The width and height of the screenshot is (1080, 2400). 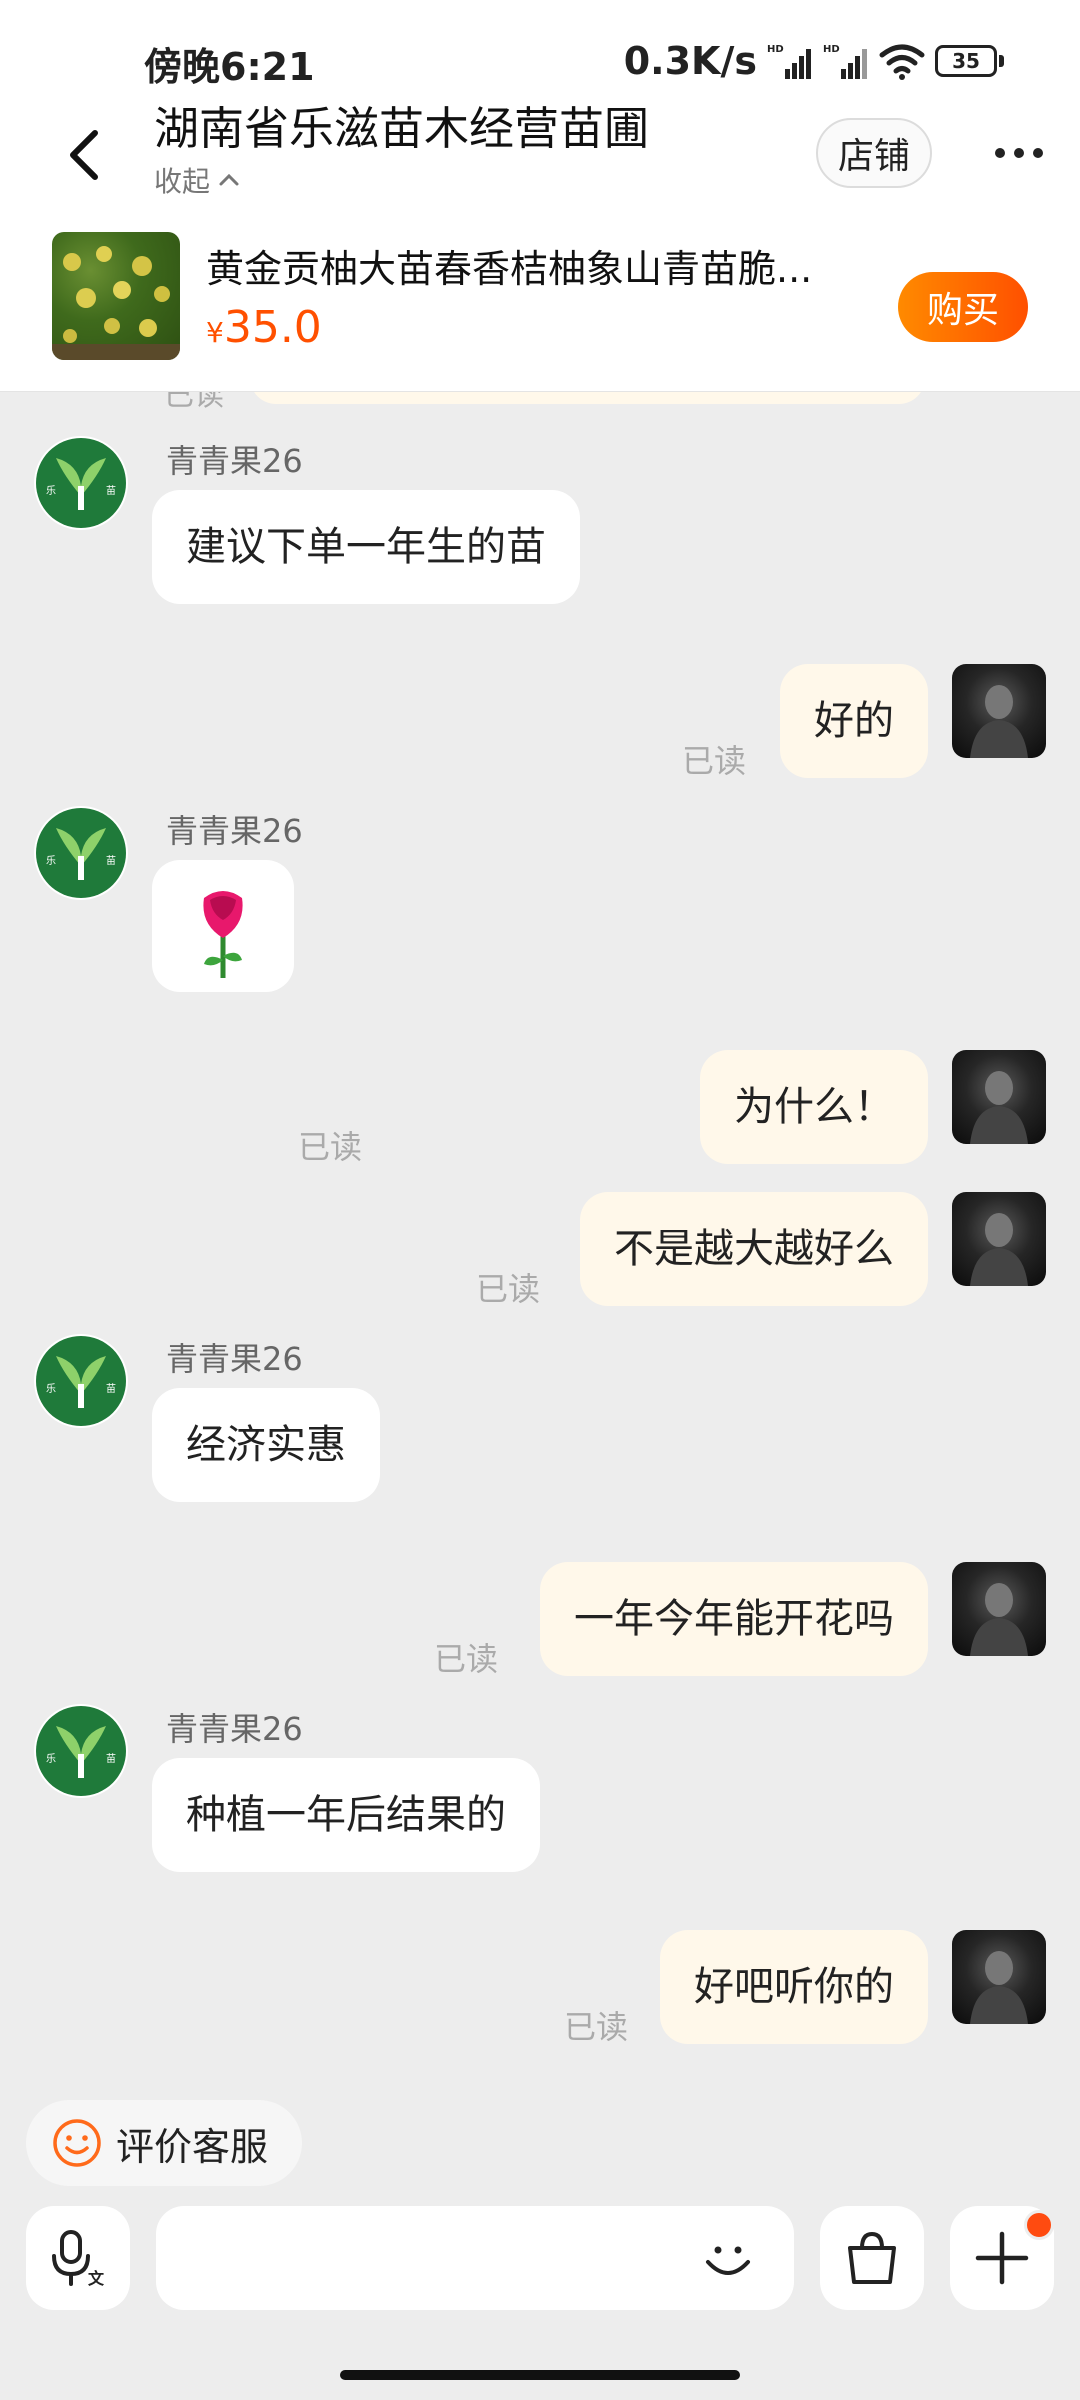 What do you see at coordinates (1002, 2258) in the screenshot?
I see `plus-icon` at bounding box center [1002, 2258].